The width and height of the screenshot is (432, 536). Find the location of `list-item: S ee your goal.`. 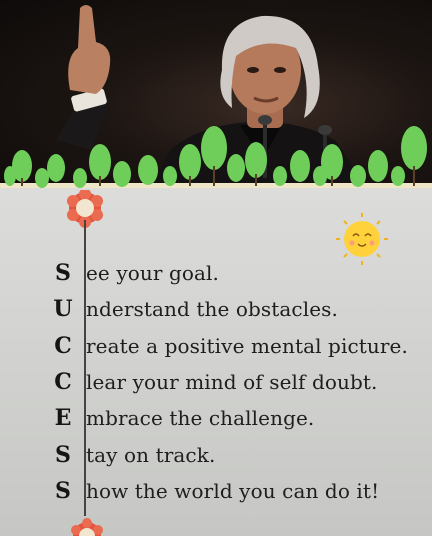

list-item: S ee your goal. is located at coordinates (237, 273).